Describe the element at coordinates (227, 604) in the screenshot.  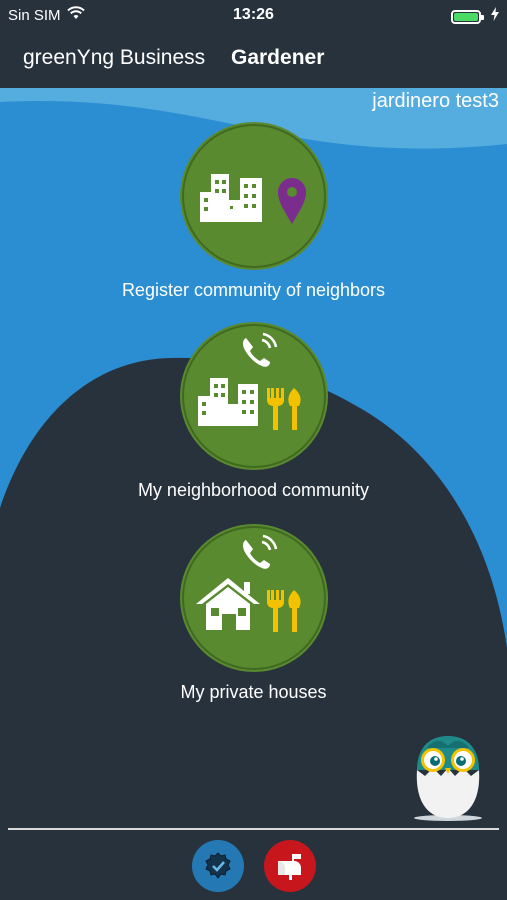
I see `house-icon` at that location.